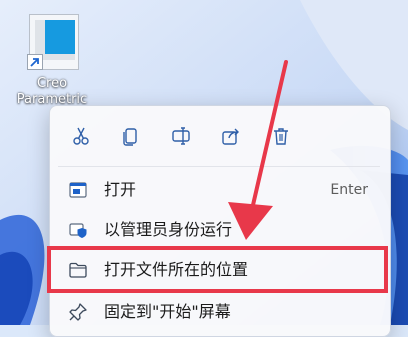 This screenshot has height=337, width=408. What do you see at coordinates (219, 190) in the screenshot?
I see `menu-item-open: 打开 Enter` at bounding box center [219, 190].